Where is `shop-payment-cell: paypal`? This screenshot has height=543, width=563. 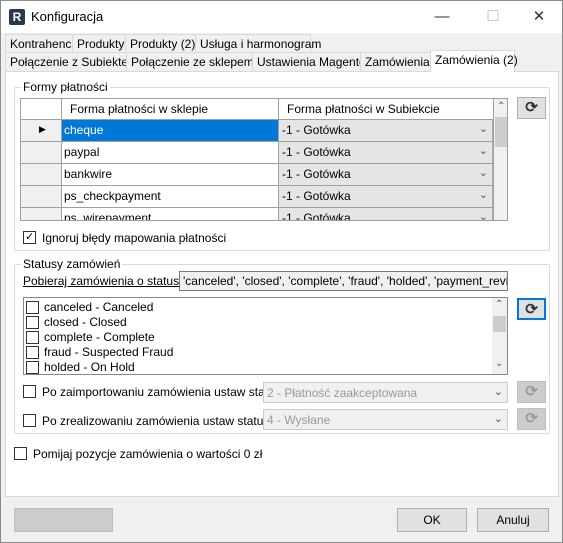 shop-payment-cell: paypal is located at coordinates (170, 153).